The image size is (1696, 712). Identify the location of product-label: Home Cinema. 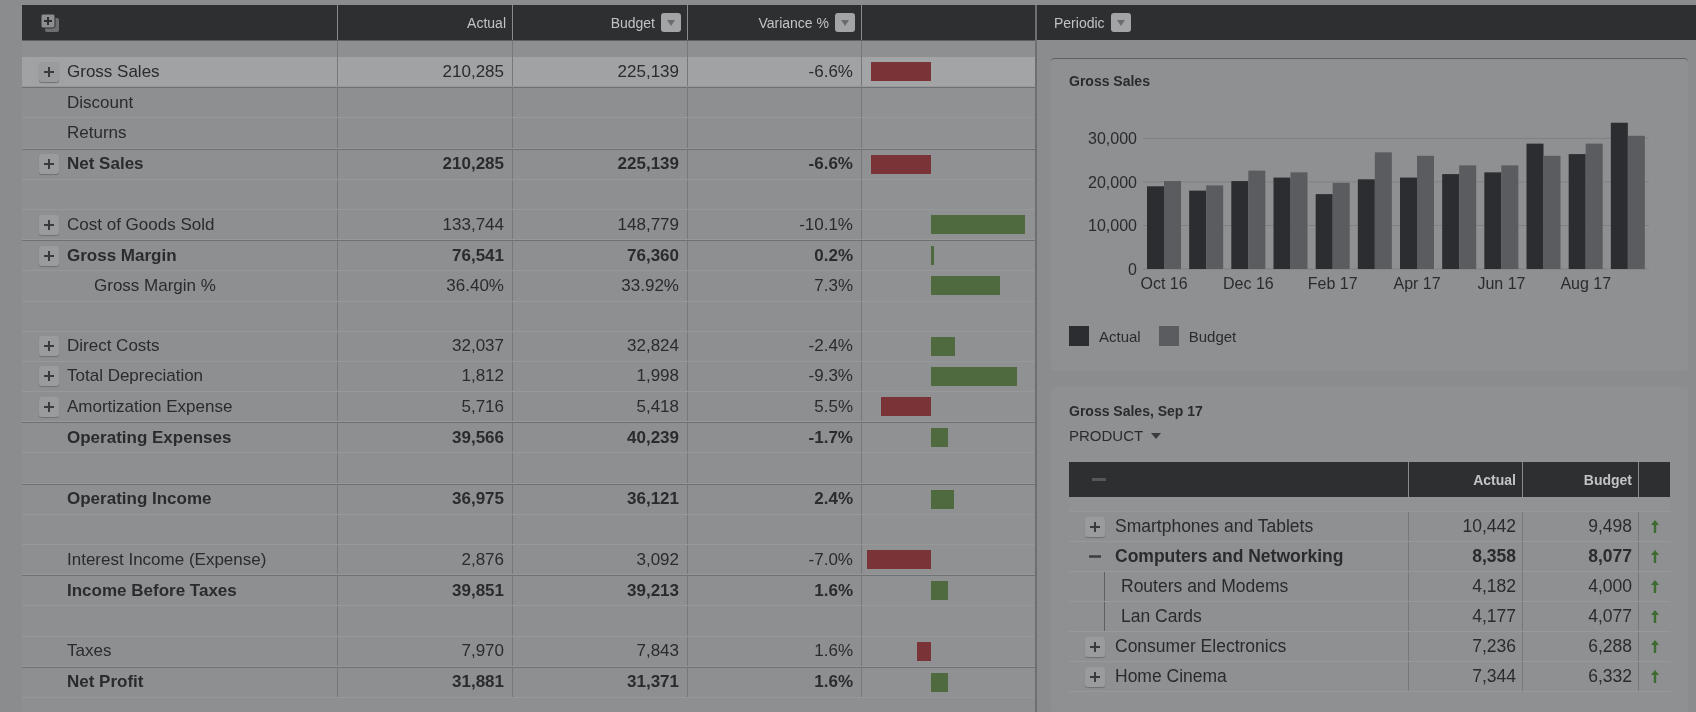
(1171, 676).